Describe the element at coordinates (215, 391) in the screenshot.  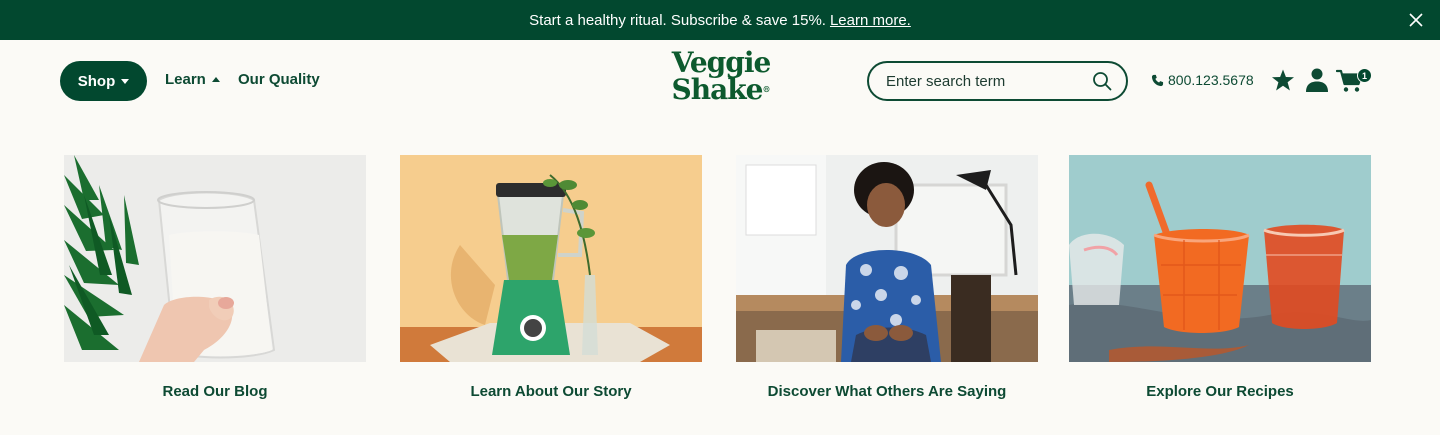
I see `card-label: Read Our Blog` at that location.